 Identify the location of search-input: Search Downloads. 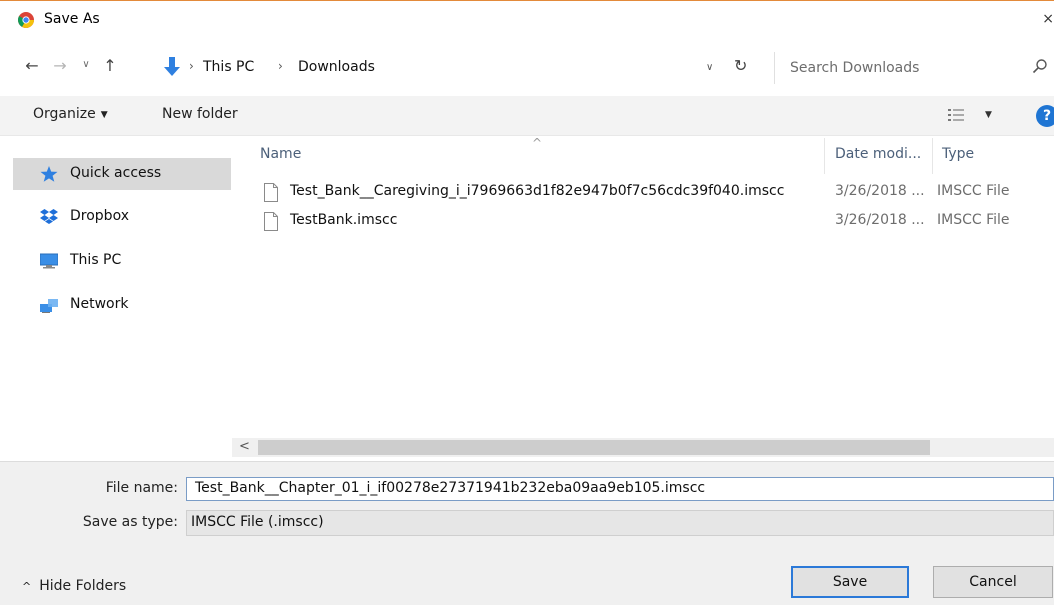
(914, 68).